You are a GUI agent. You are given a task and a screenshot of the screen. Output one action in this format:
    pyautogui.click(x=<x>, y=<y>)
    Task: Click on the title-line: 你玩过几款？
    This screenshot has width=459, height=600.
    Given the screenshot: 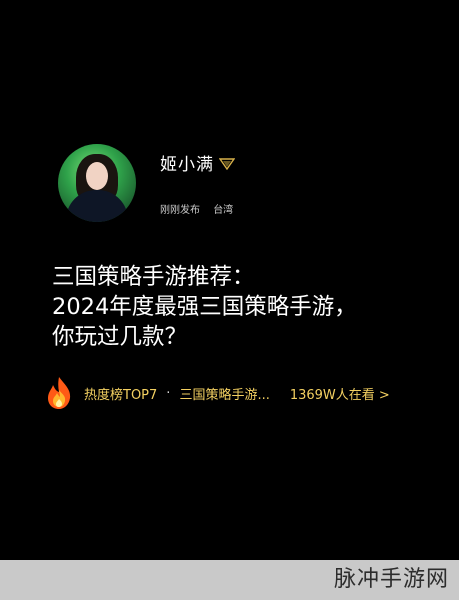 What is the action you would take?
    pyautogui.click(x=120, y=337)
    